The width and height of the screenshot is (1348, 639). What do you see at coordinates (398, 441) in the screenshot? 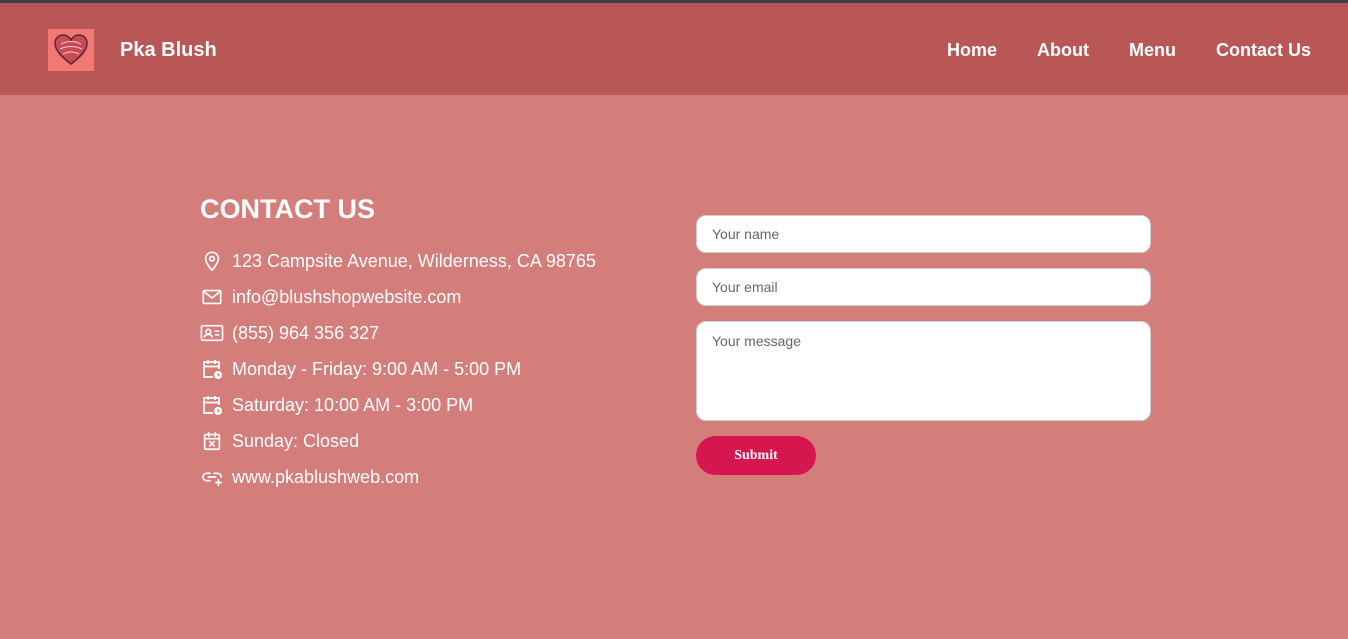
I see `sunday-hours-item: Sunday: Closed` at bounding box center [398, 441].